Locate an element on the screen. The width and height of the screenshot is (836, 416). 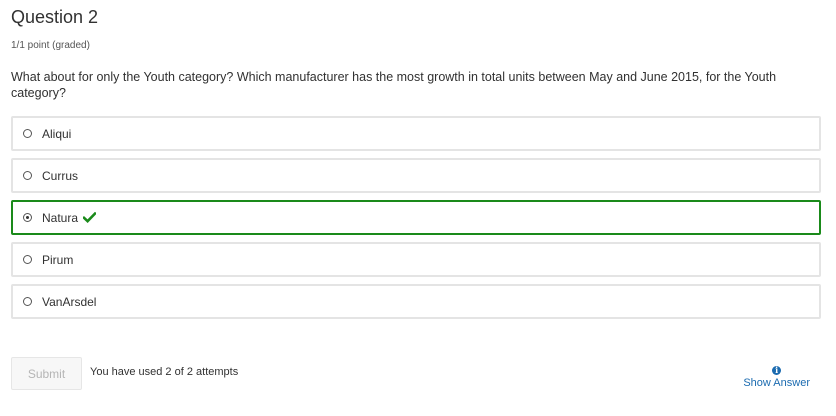
question-title: Question 2 is located at coordinates (55, 17).